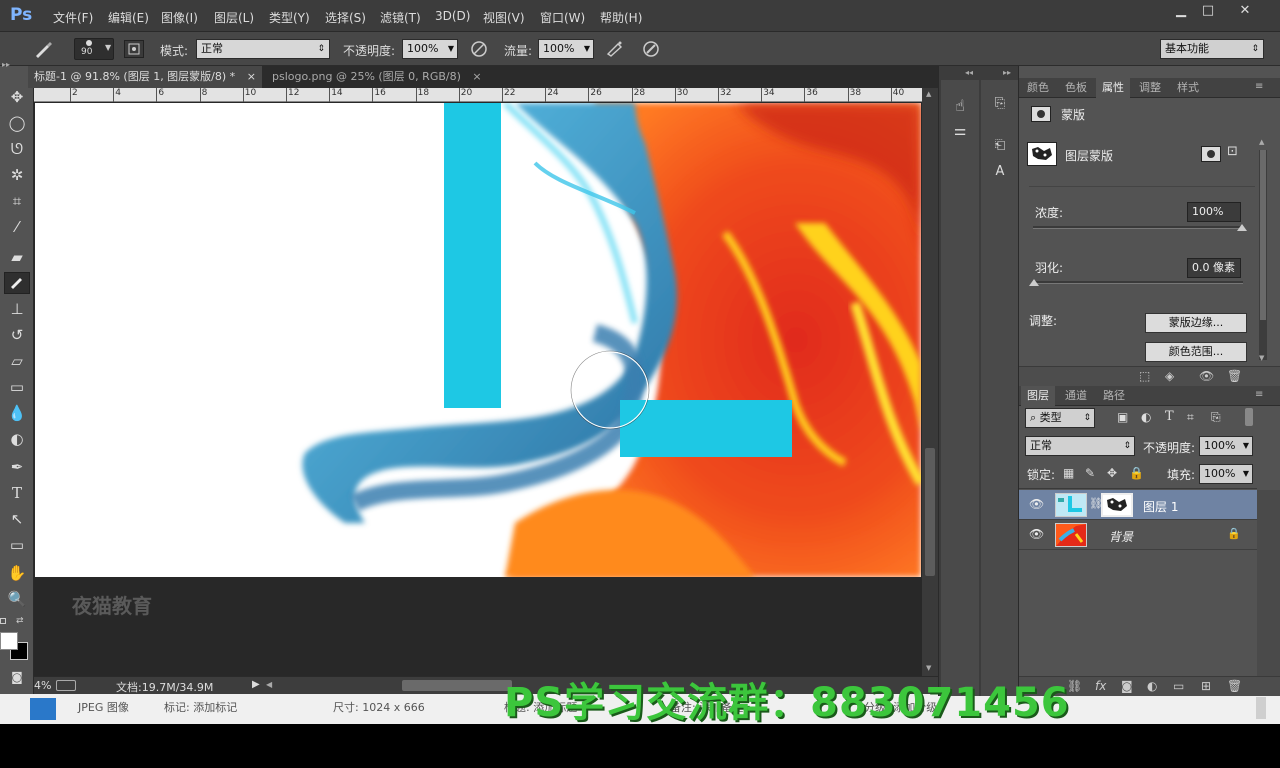  Describe the element at coordinates (1122, 417) in the screenshot. I see `filter-pixel-icon: ▣` at that location.